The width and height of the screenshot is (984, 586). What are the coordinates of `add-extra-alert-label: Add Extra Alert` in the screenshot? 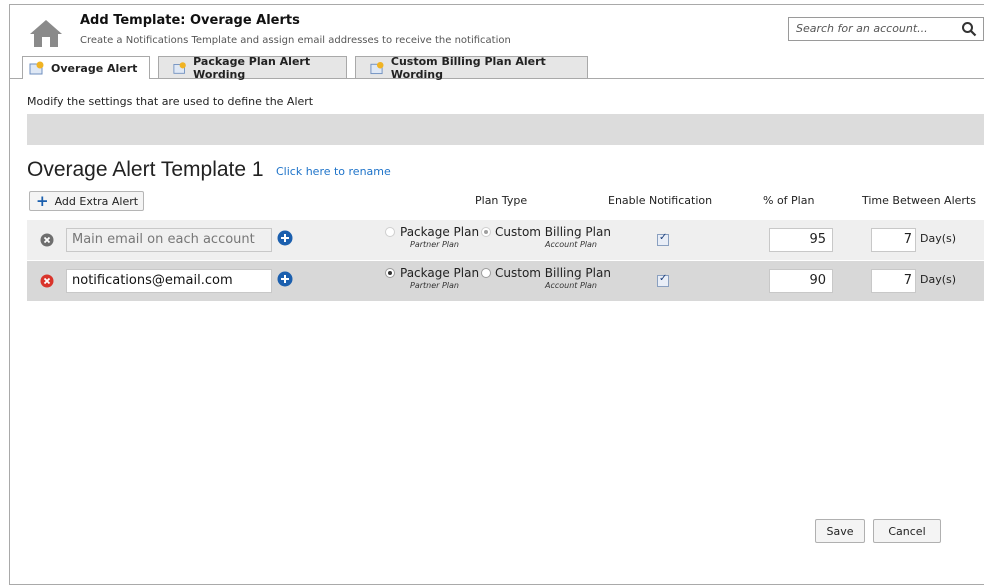 It's located at (96, 201).